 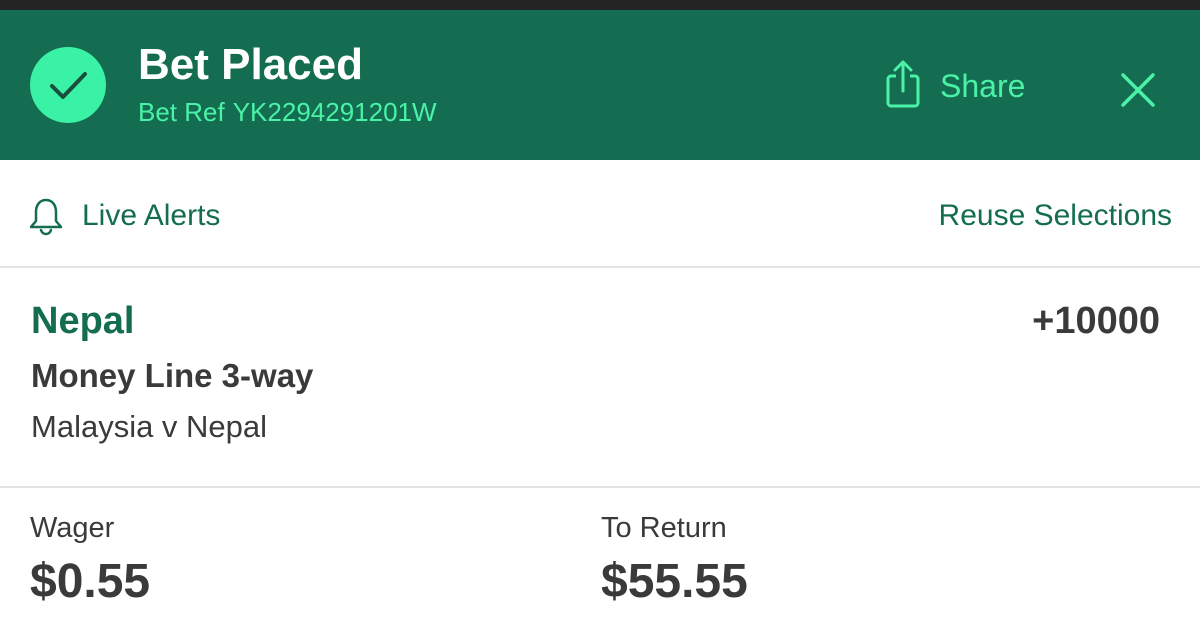 What do you see at coordinates (172, 375) in the screenshot?
I see `selection-market: Money Line 3-way` at bounding box center [172, 375].